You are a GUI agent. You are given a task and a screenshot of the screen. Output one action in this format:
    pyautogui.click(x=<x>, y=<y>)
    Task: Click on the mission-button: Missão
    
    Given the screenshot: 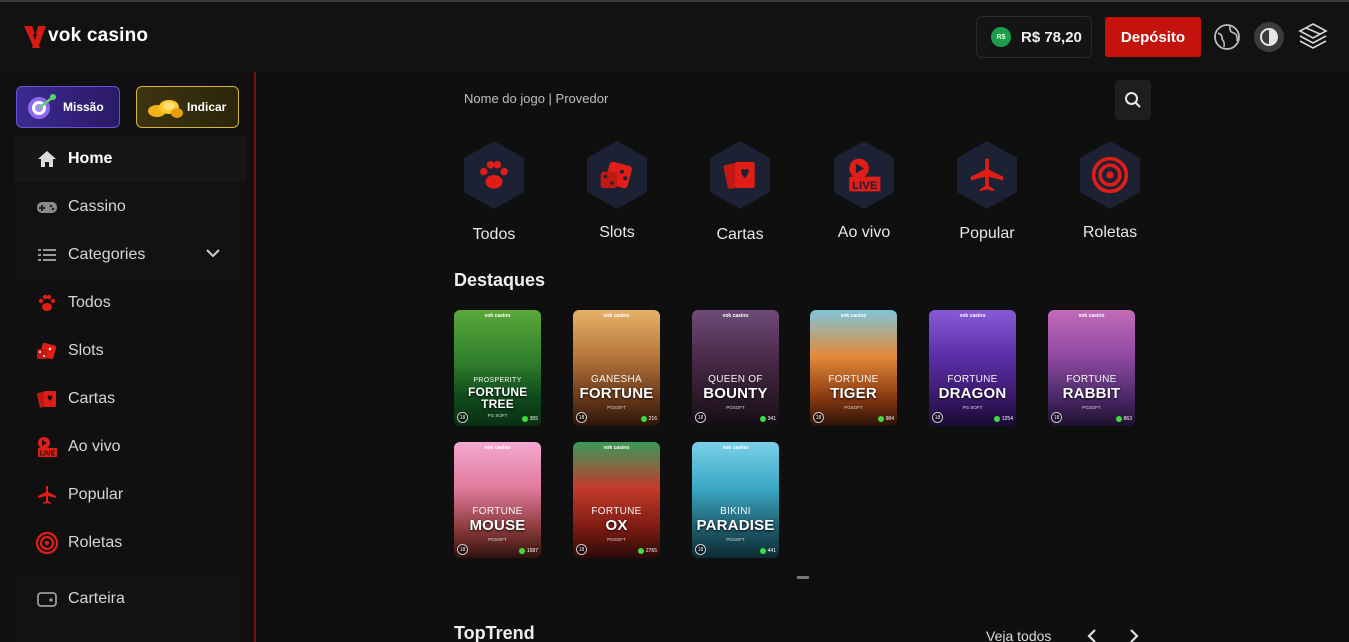 What is the action you would take?
    pyautogui.click(x=68, y=107)
    